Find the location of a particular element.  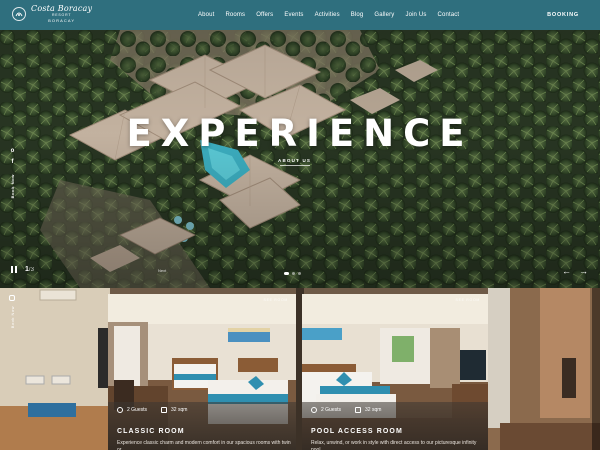

classic-room-size: 32 sqm is located at coordinates (179, 410).